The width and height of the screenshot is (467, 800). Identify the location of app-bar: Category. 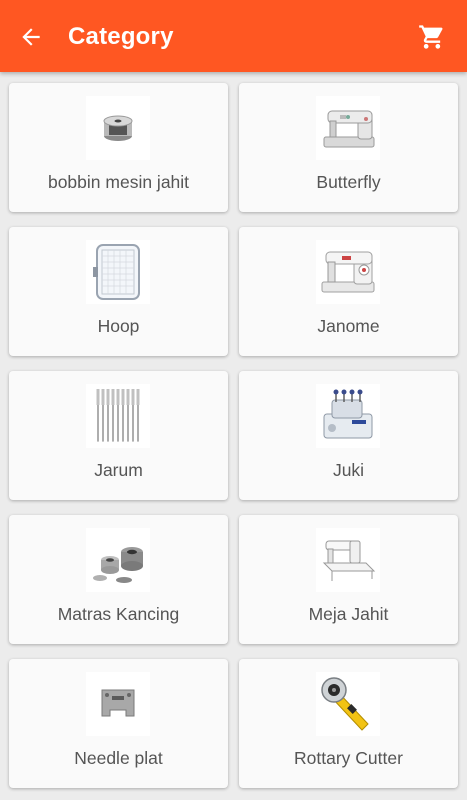
(233, 36).